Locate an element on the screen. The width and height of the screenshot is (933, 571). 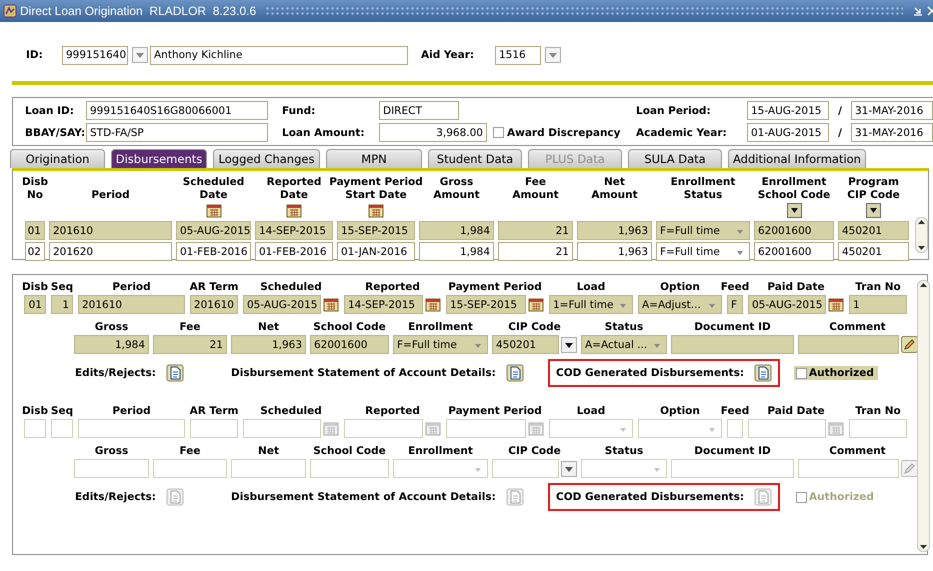
input-field: STD-FA/SP is located at coordinates (177, 132).